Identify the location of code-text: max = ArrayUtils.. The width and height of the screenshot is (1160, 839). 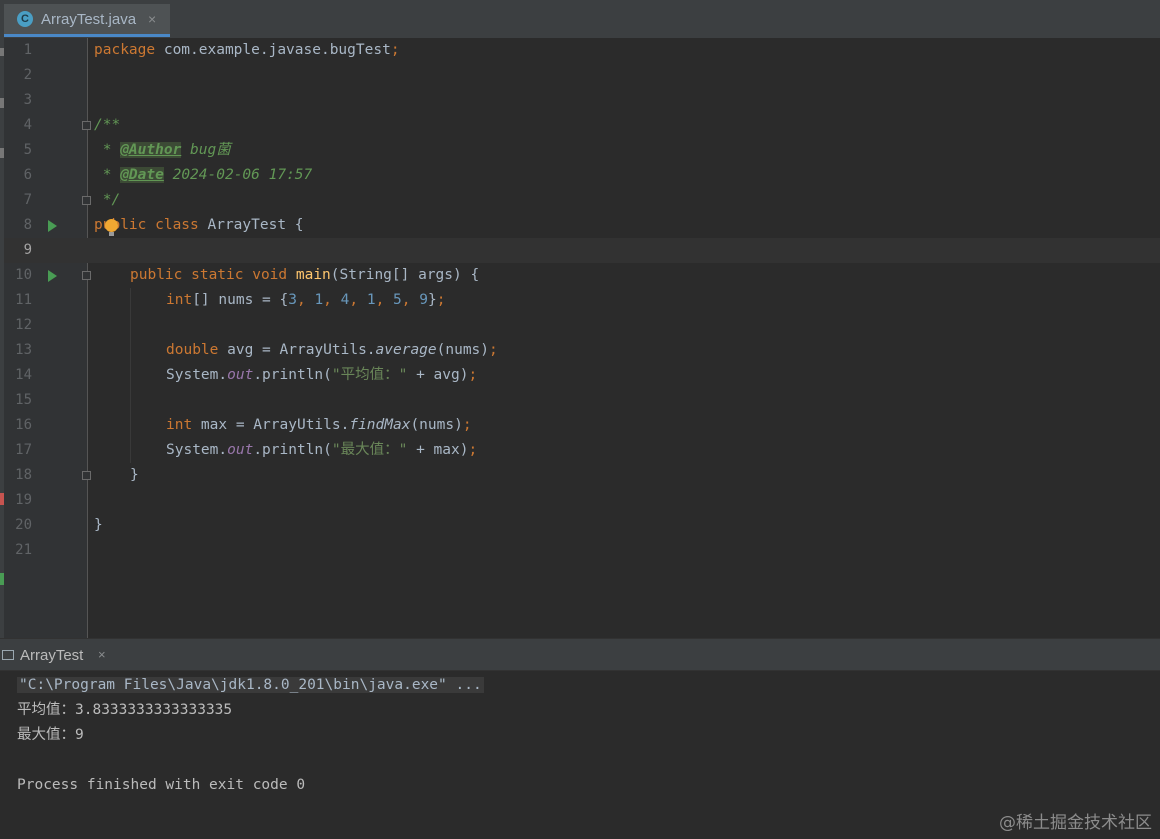
(271, 425).